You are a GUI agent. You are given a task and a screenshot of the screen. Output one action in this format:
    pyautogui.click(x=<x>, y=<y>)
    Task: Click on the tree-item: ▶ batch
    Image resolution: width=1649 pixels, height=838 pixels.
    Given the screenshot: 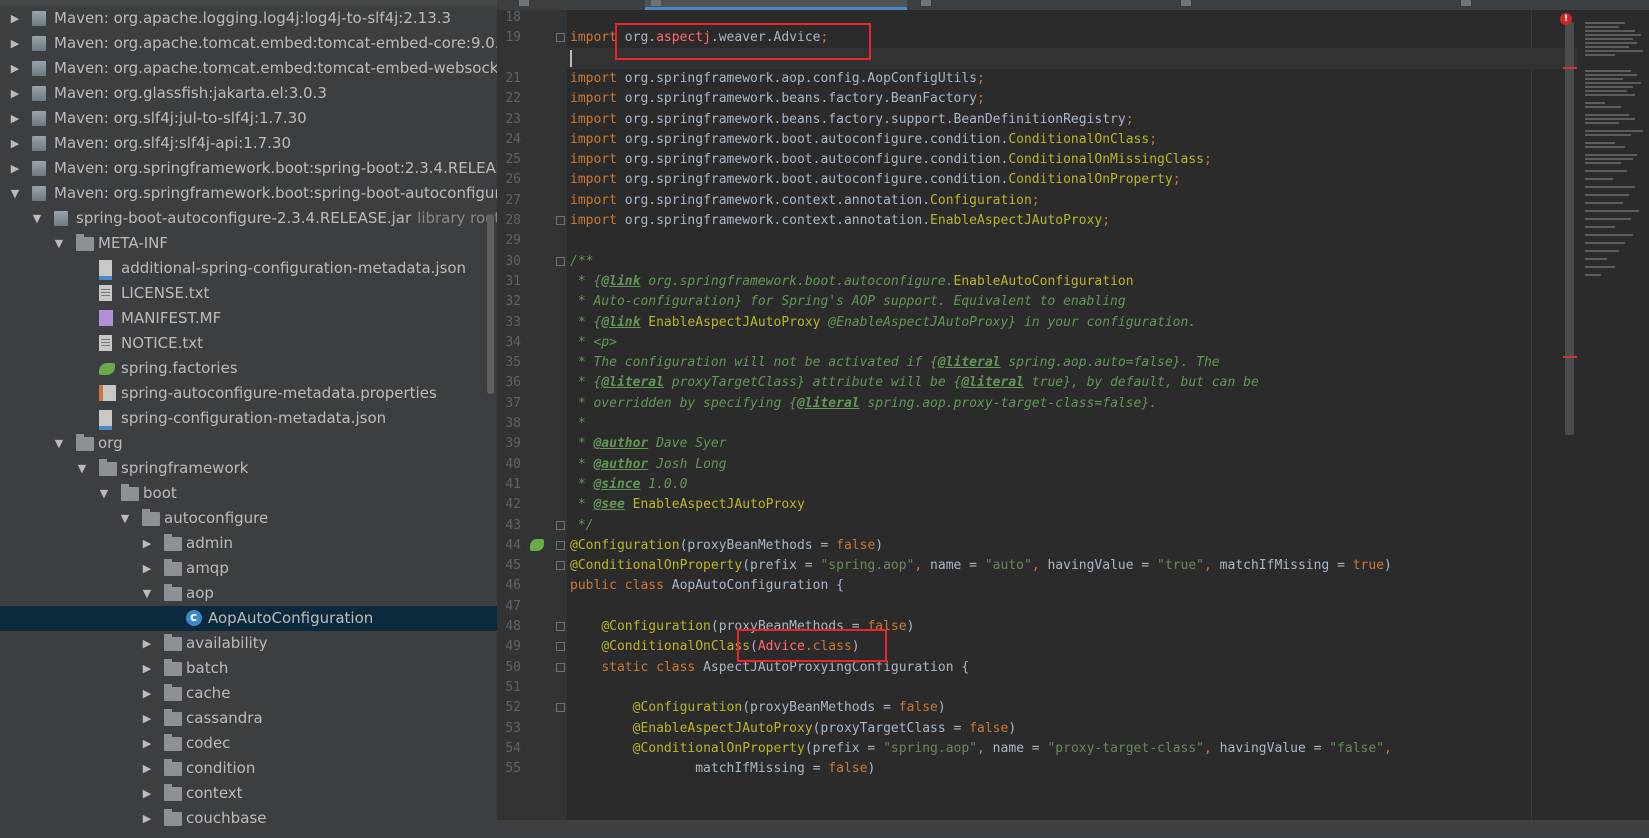 What is the action you would take?
    pyautogui.click(x=248, y=668)
    